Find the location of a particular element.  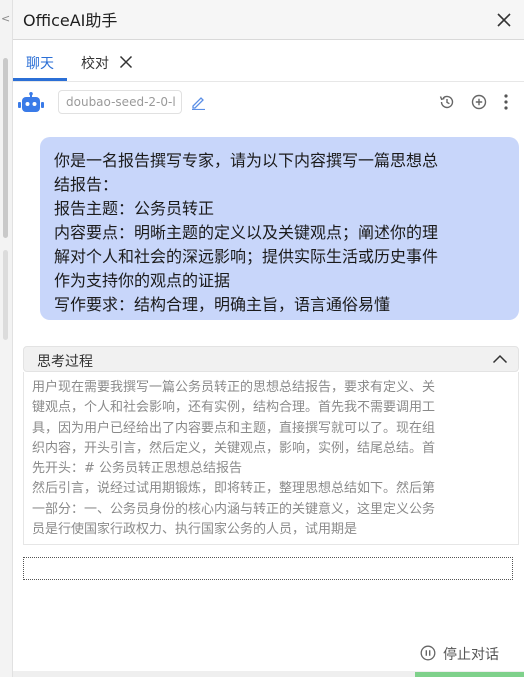

more-options-icon is located at coordinates (506, 102).